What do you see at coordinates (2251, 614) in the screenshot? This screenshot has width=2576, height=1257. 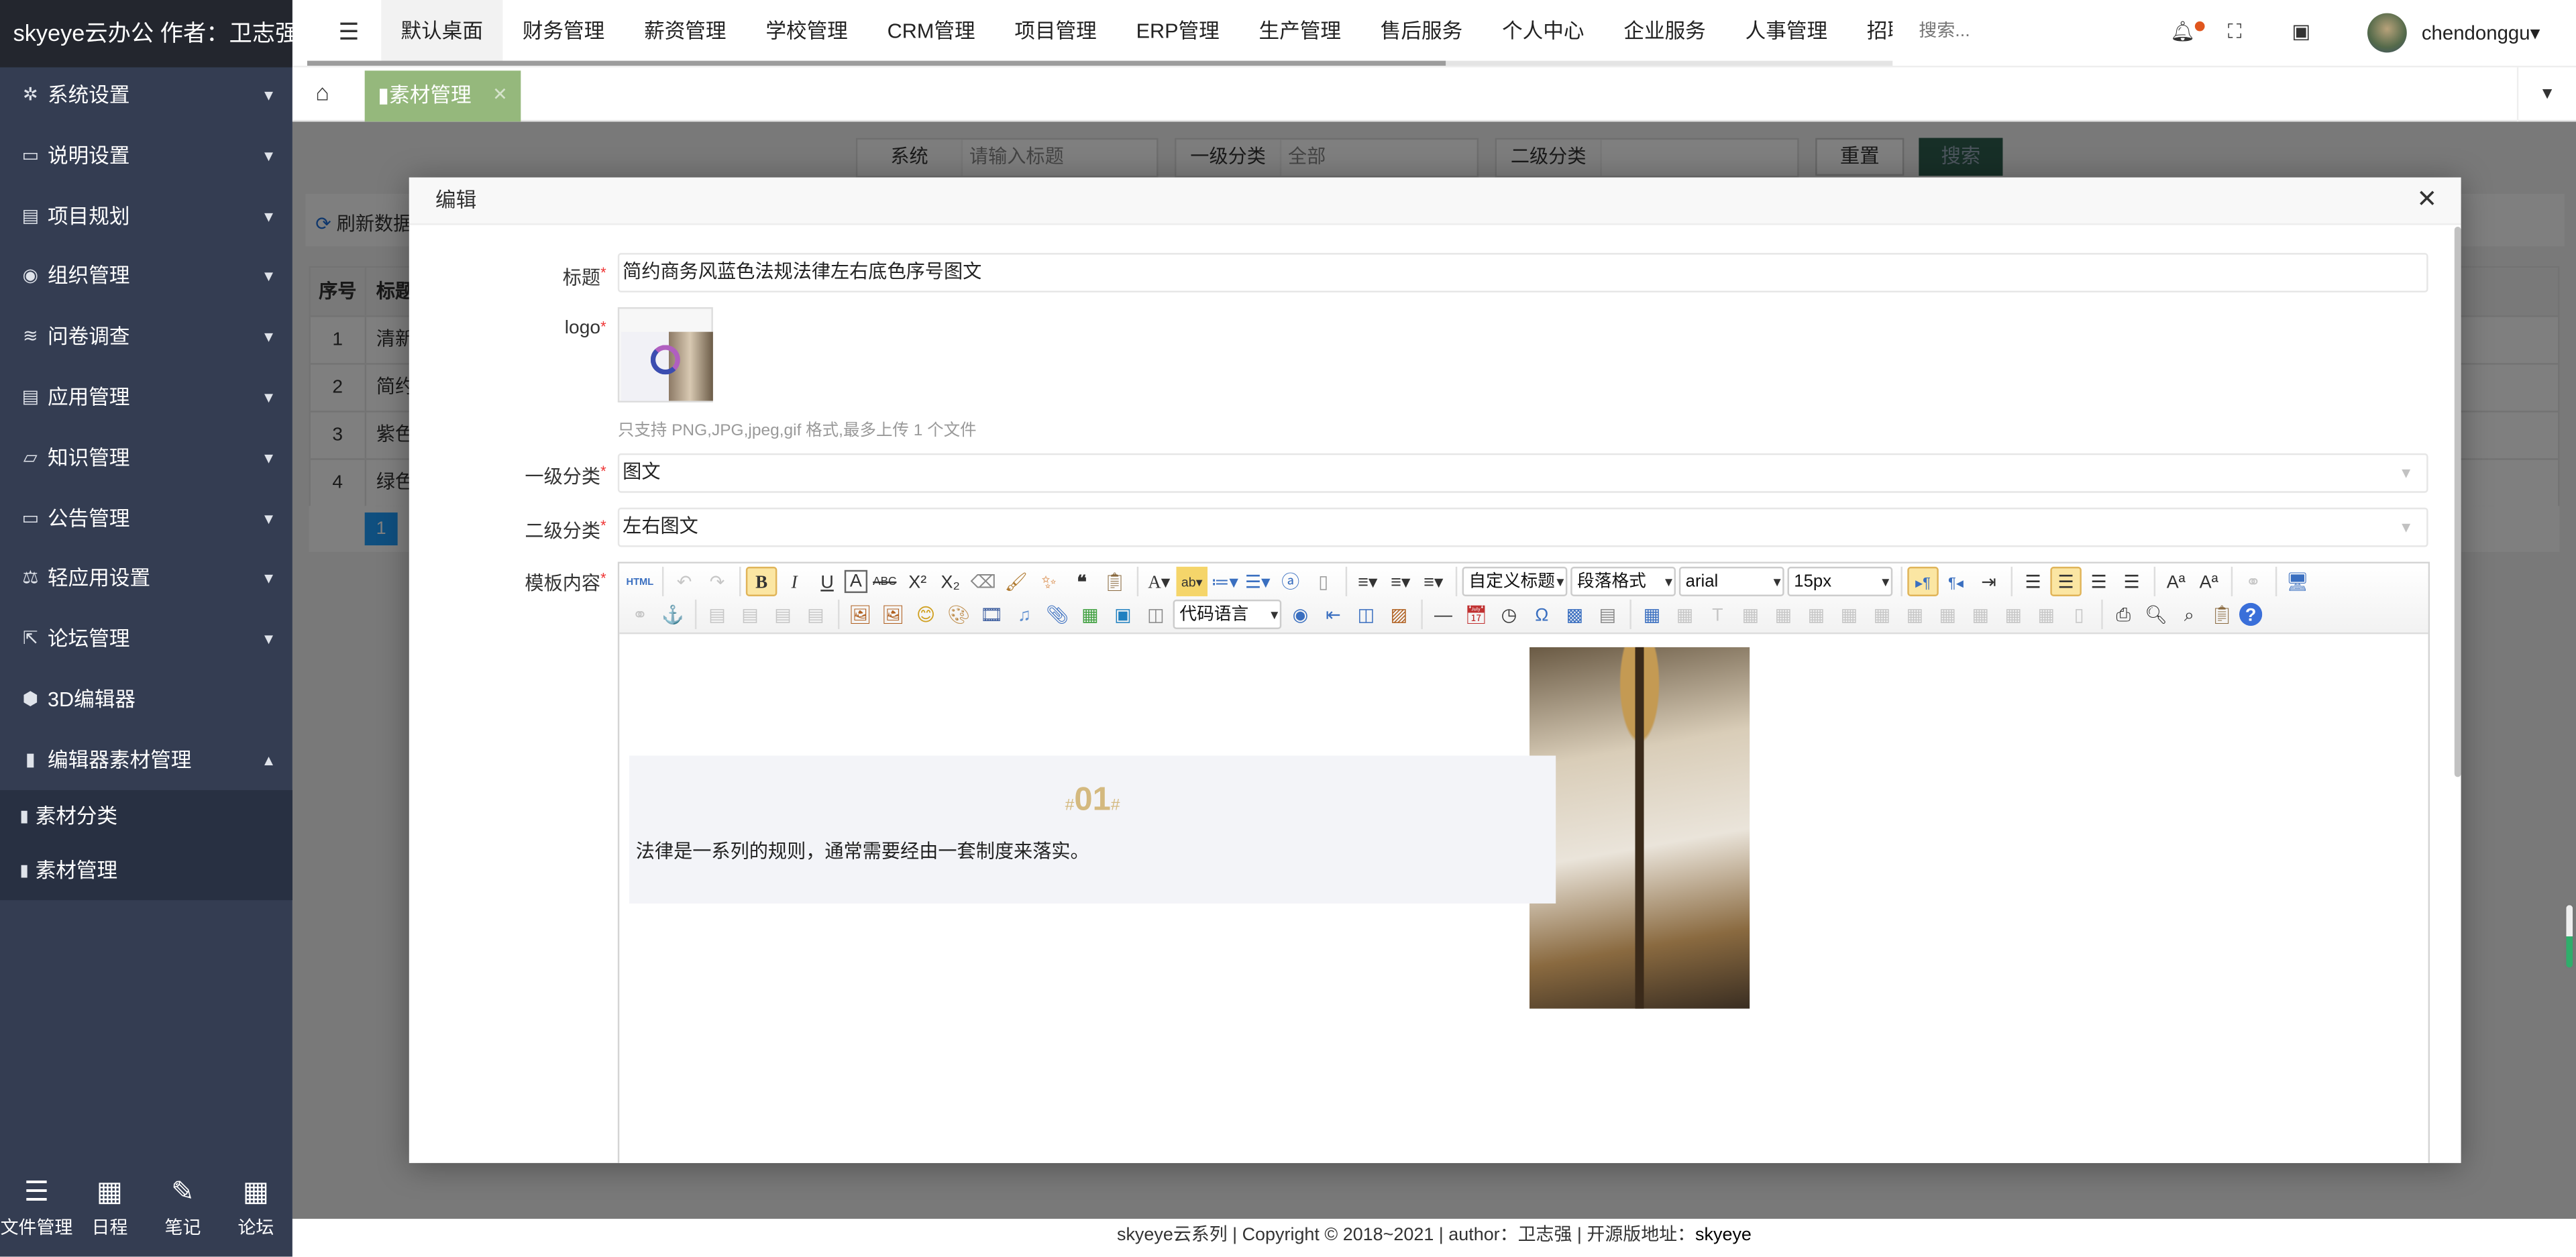 I see `help-icon: ?` at bounding box center [2251, 614].